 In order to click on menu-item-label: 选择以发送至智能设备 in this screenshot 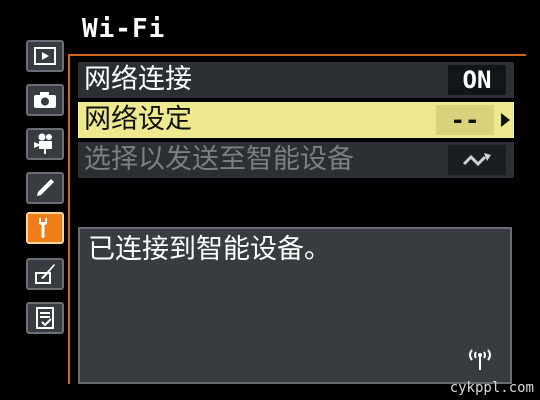, I will do `click(219, 159)`.